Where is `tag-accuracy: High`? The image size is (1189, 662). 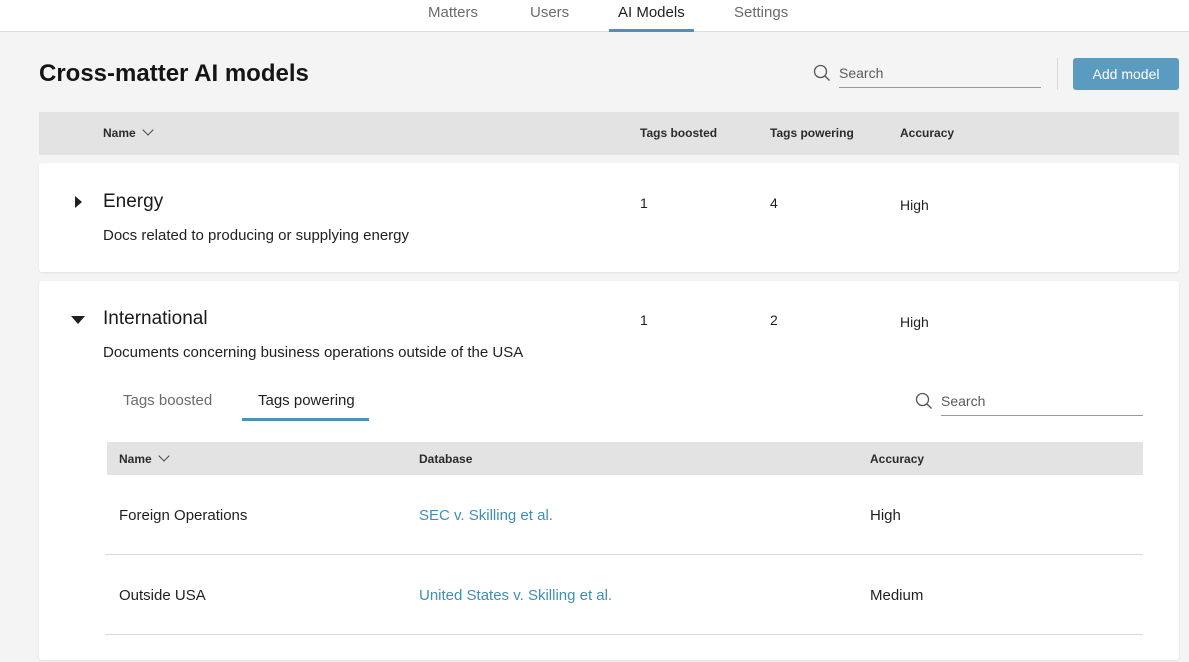 tag-accuracy: High is located at coordinates (885, 515).